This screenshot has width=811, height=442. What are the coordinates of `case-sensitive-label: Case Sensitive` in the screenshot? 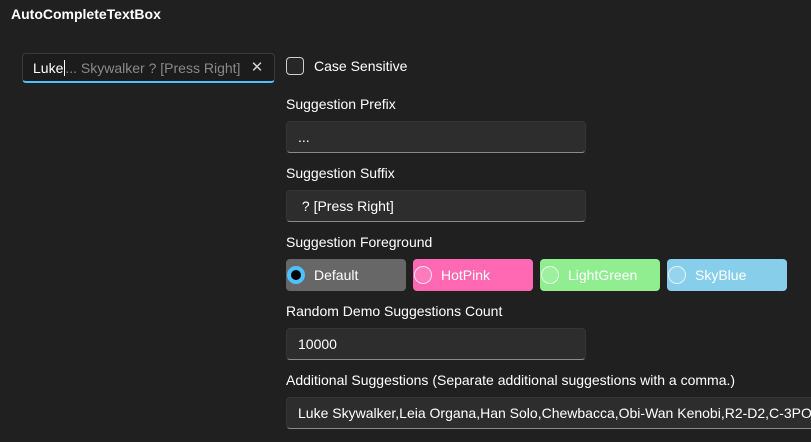 It's located at (361, 66).